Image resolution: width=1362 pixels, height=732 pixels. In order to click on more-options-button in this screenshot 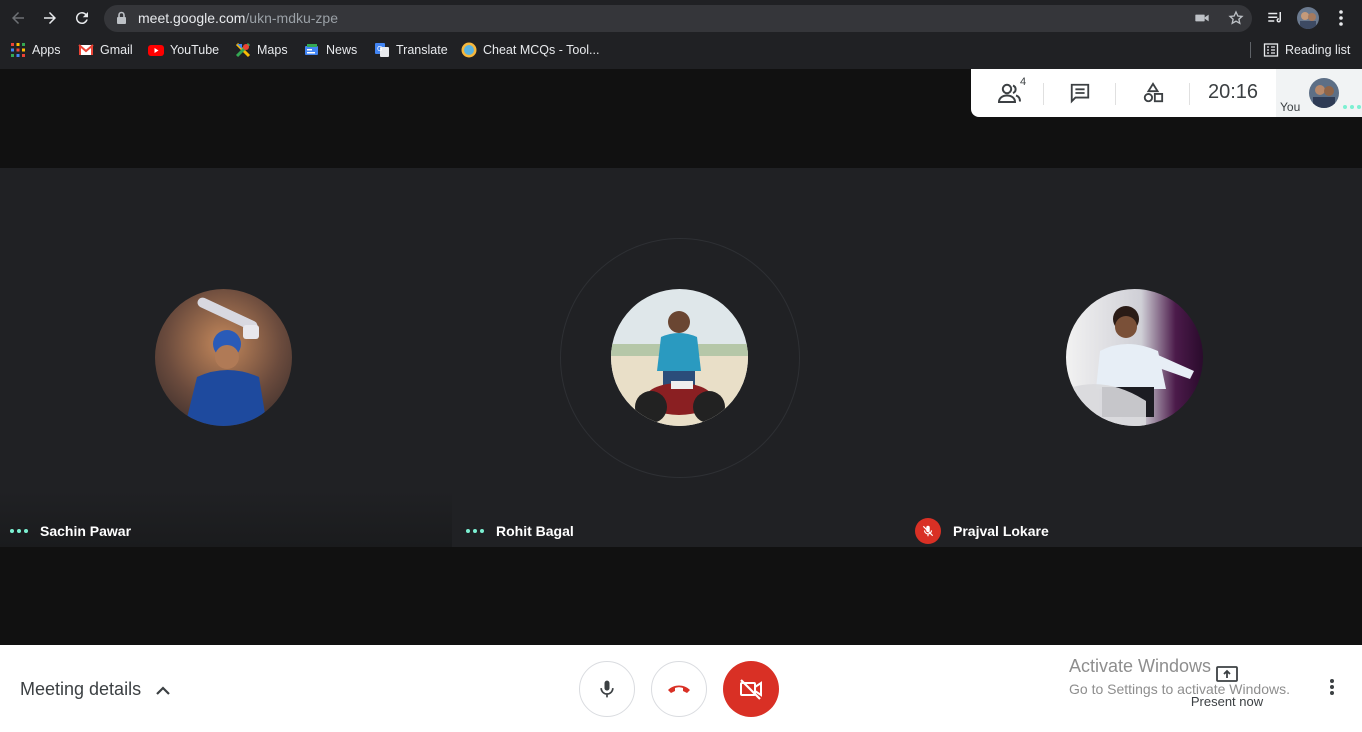, I will do `click(1332, 689)`.